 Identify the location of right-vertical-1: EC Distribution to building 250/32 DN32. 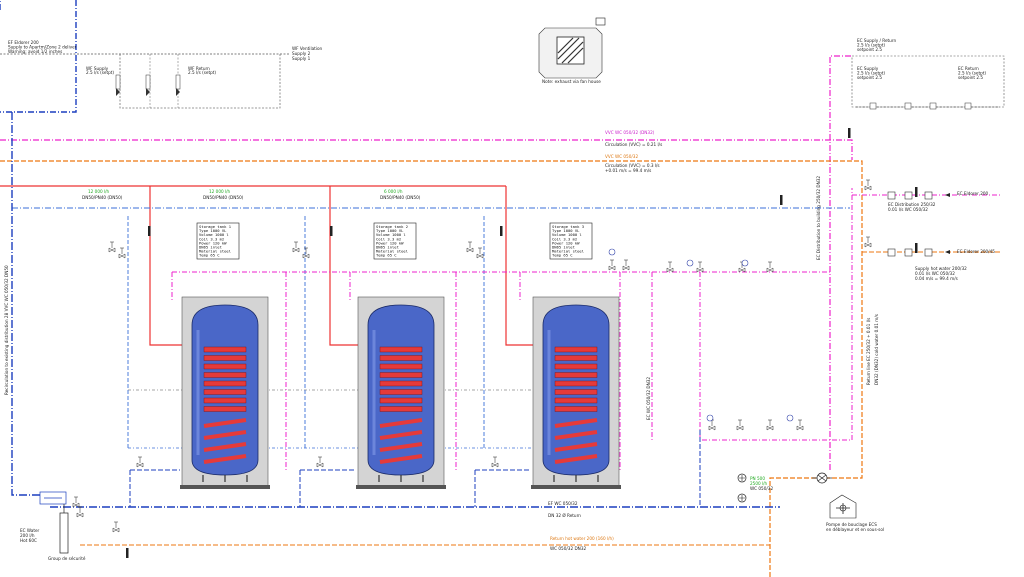
(818, 218).